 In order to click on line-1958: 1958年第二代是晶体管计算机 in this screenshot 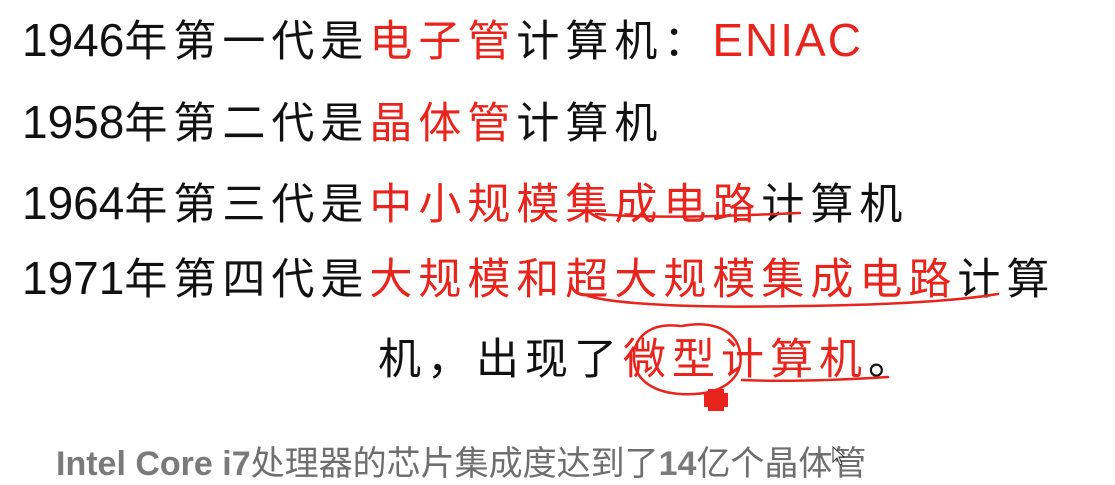, I will do `click(342, 123)`.